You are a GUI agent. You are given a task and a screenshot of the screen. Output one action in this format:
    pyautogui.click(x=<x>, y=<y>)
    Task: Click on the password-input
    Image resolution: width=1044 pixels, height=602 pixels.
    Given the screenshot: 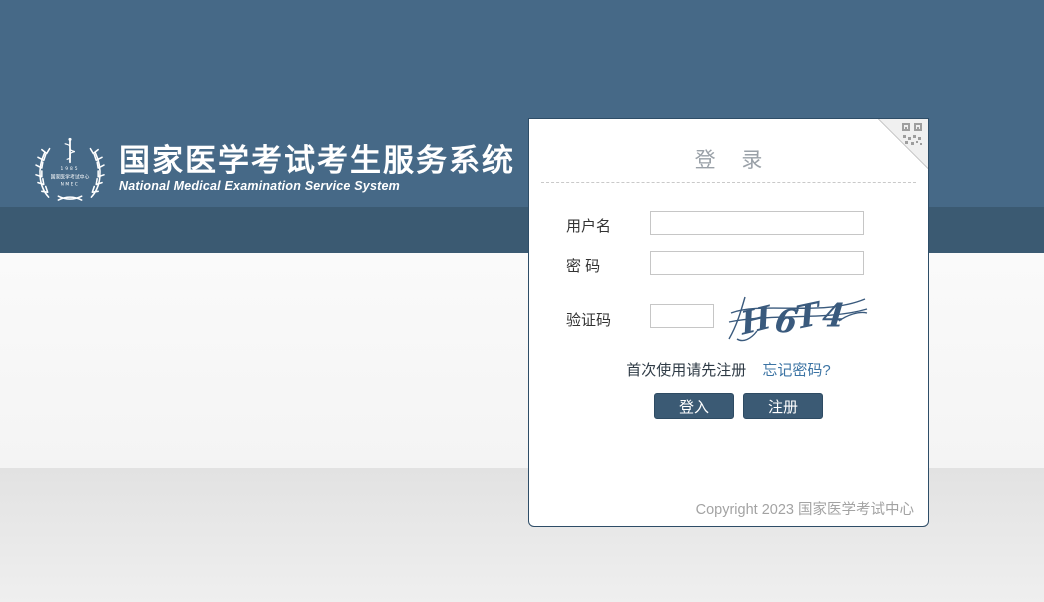 What is the action you would take?
    pyautogui.click(x=757, y=263)
    